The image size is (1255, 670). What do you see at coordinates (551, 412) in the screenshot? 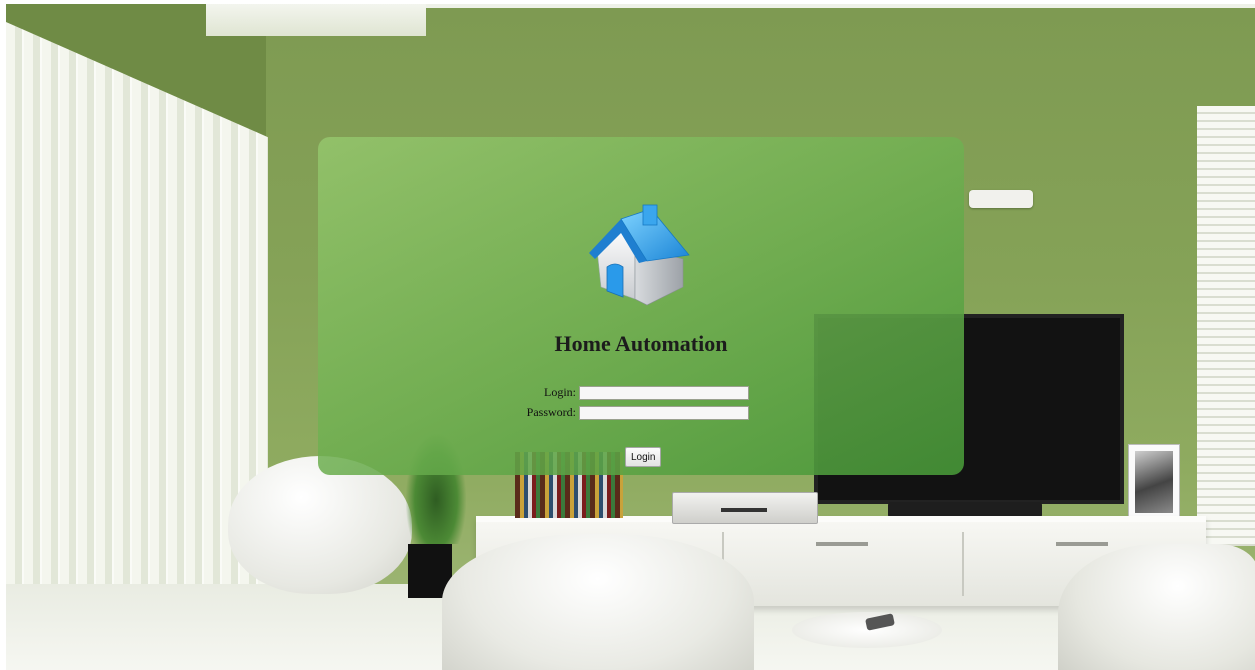
I see `password-label: Password:` at bounding box center [551, 412].